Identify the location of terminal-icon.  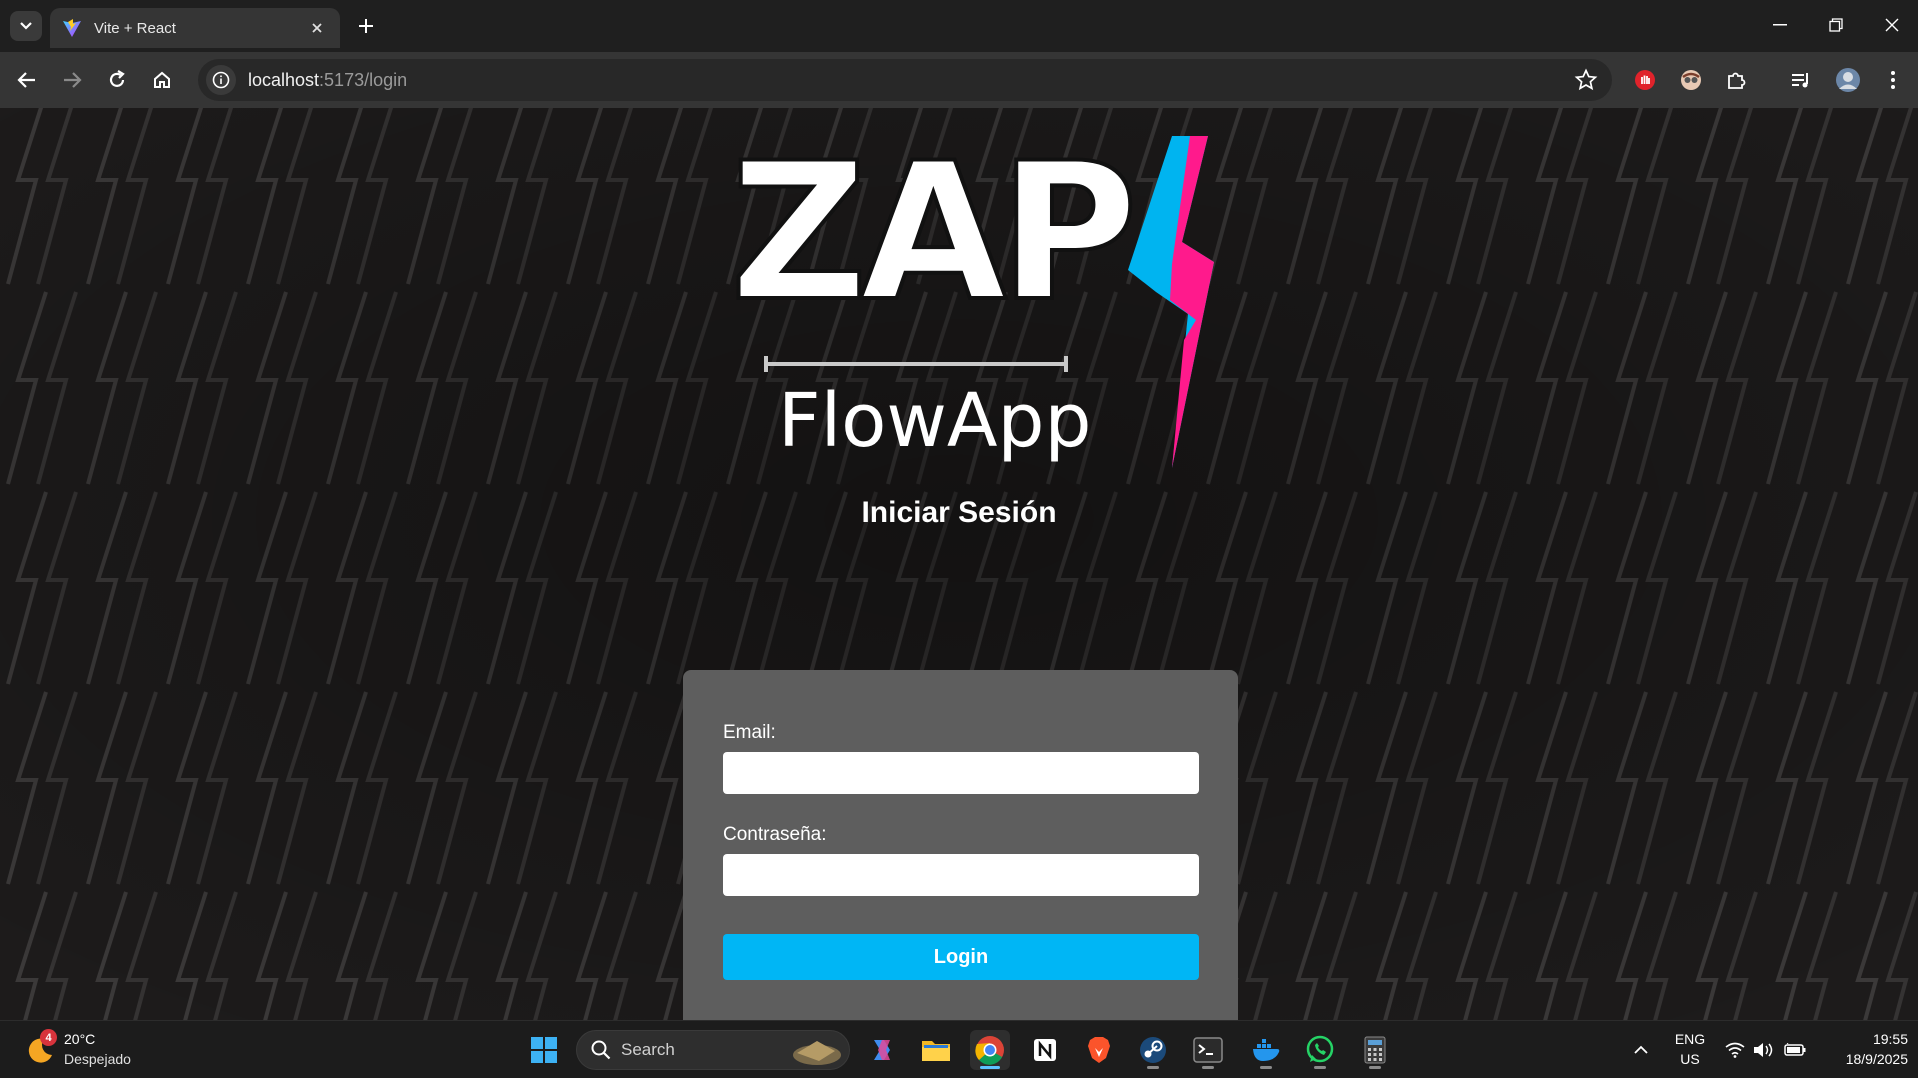
(1208, 1050).